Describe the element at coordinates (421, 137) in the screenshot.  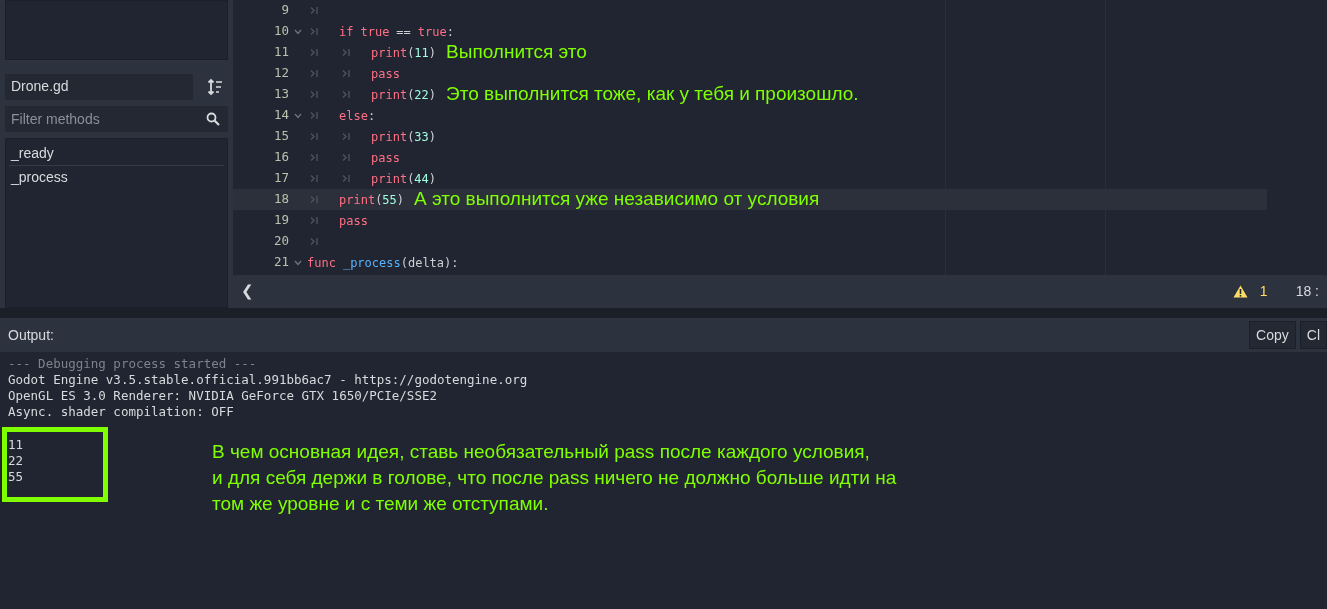
I see `code-number: 33` at that location.